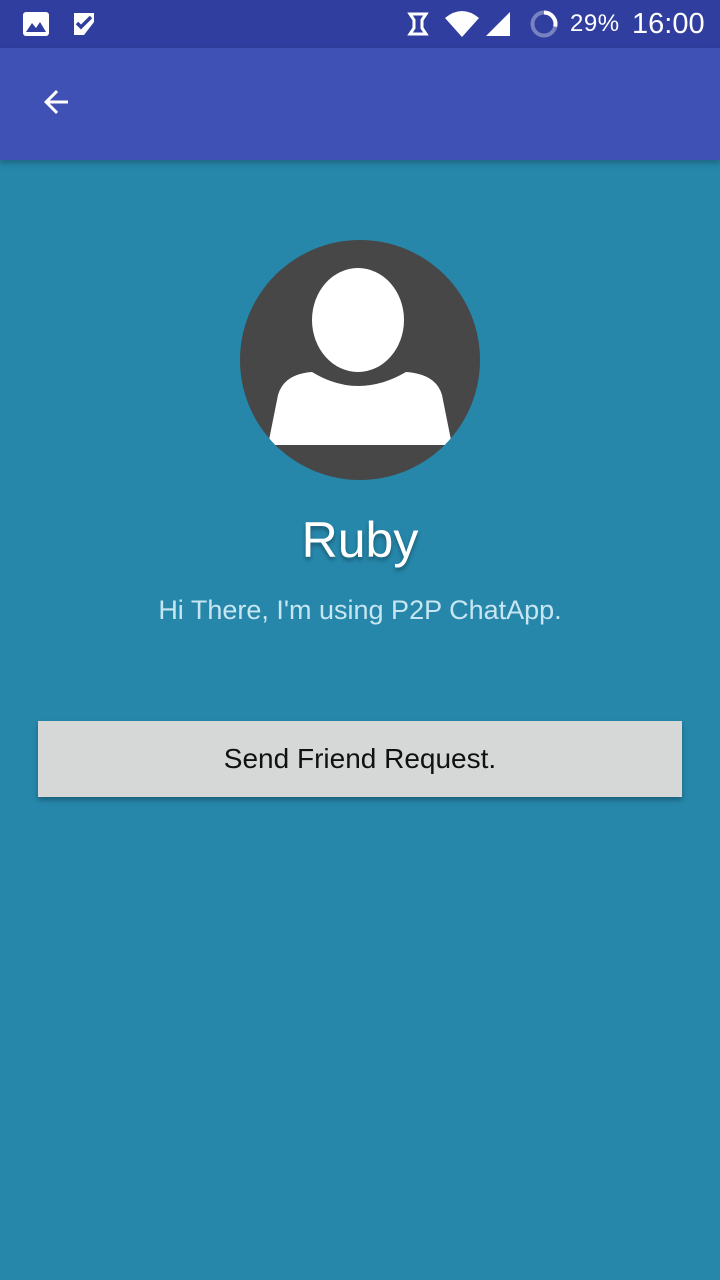 The image size is (720, 1280). I want to click on profile-status: Hi There, I'm using P2P ChatApp., so click(360, 610).